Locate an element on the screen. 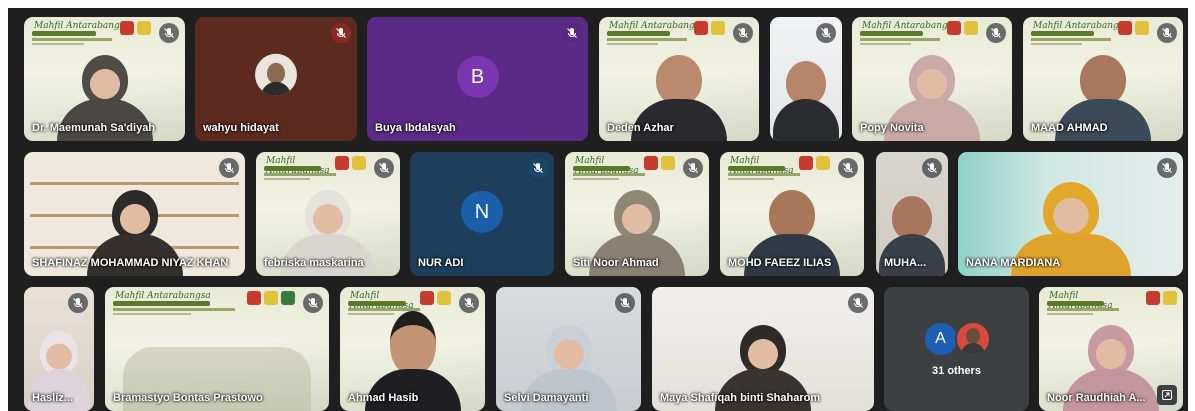  participant-tile: Mahfil Antarabangsa Popy Novita is located at coordinates (932, 79).